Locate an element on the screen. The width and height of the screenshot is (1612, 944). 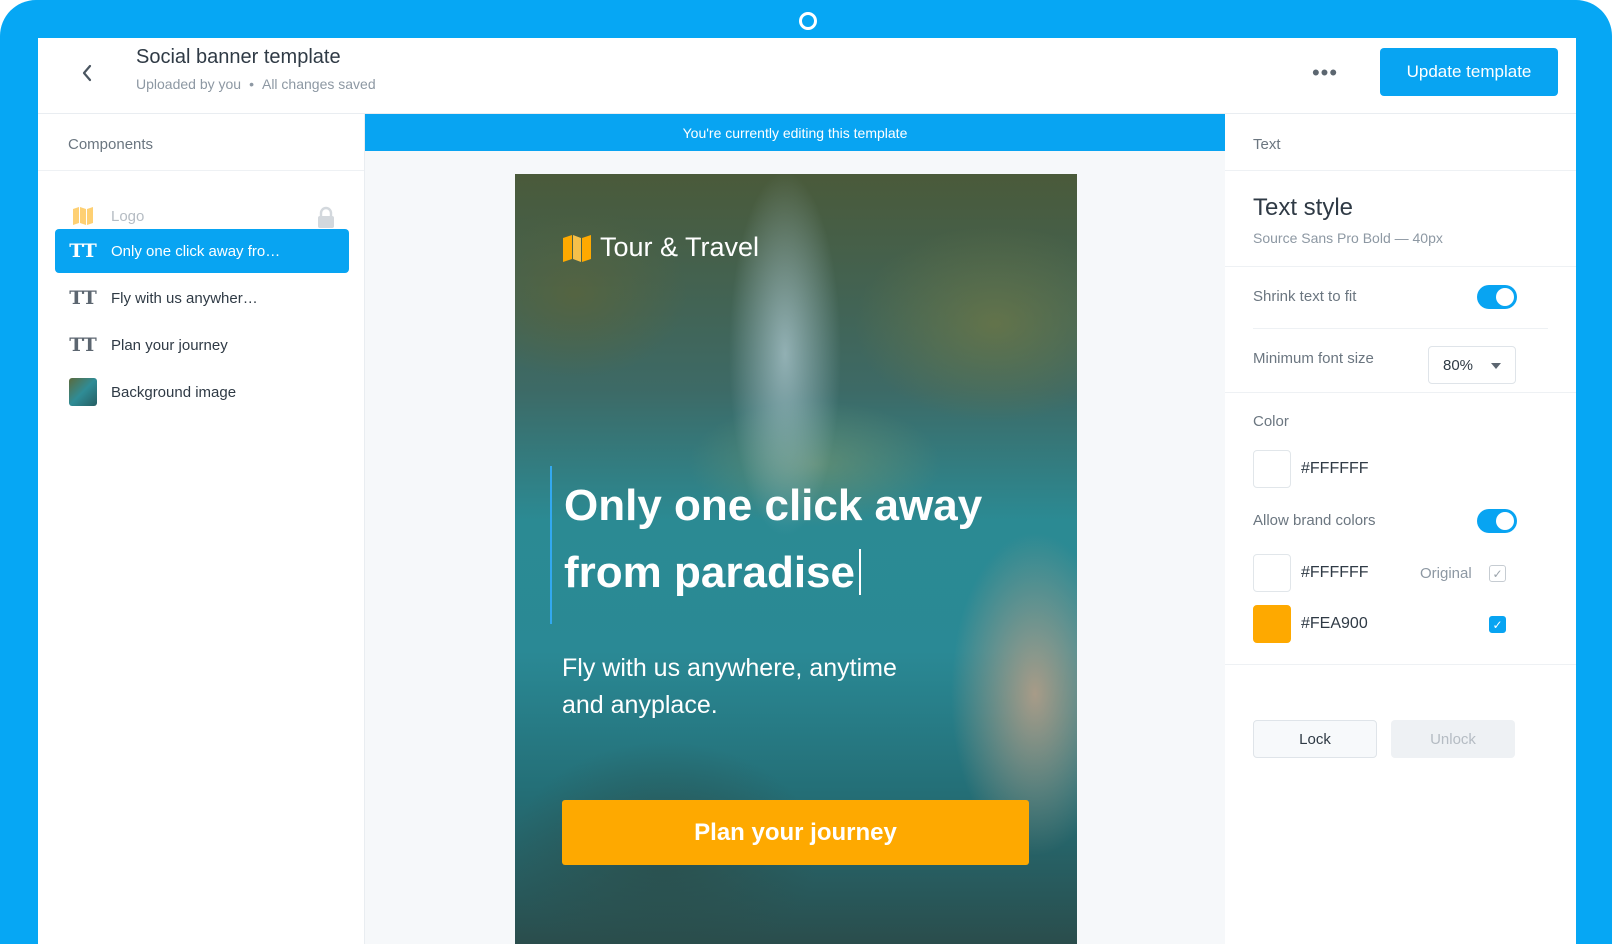
component-label: Background image is located at coordinates (174, 392).